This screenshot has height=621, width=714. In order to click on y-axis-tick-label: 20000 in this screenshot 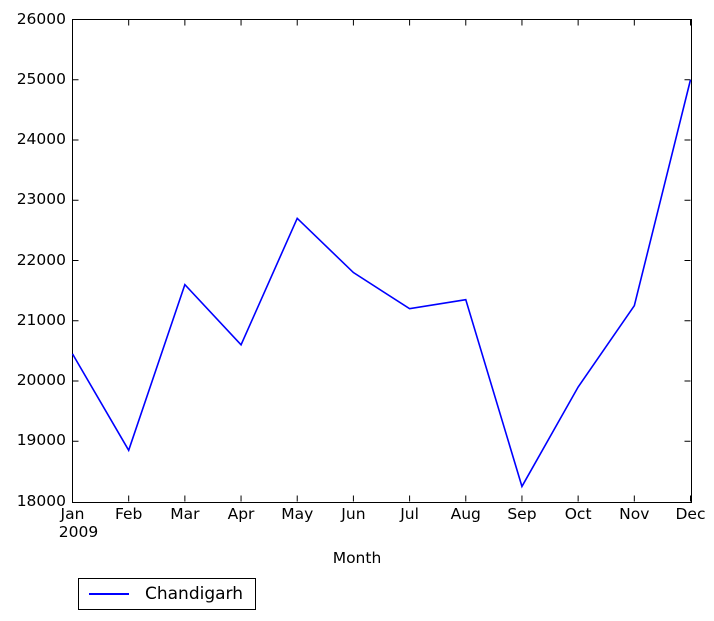, I will do `click(41, 380)`.